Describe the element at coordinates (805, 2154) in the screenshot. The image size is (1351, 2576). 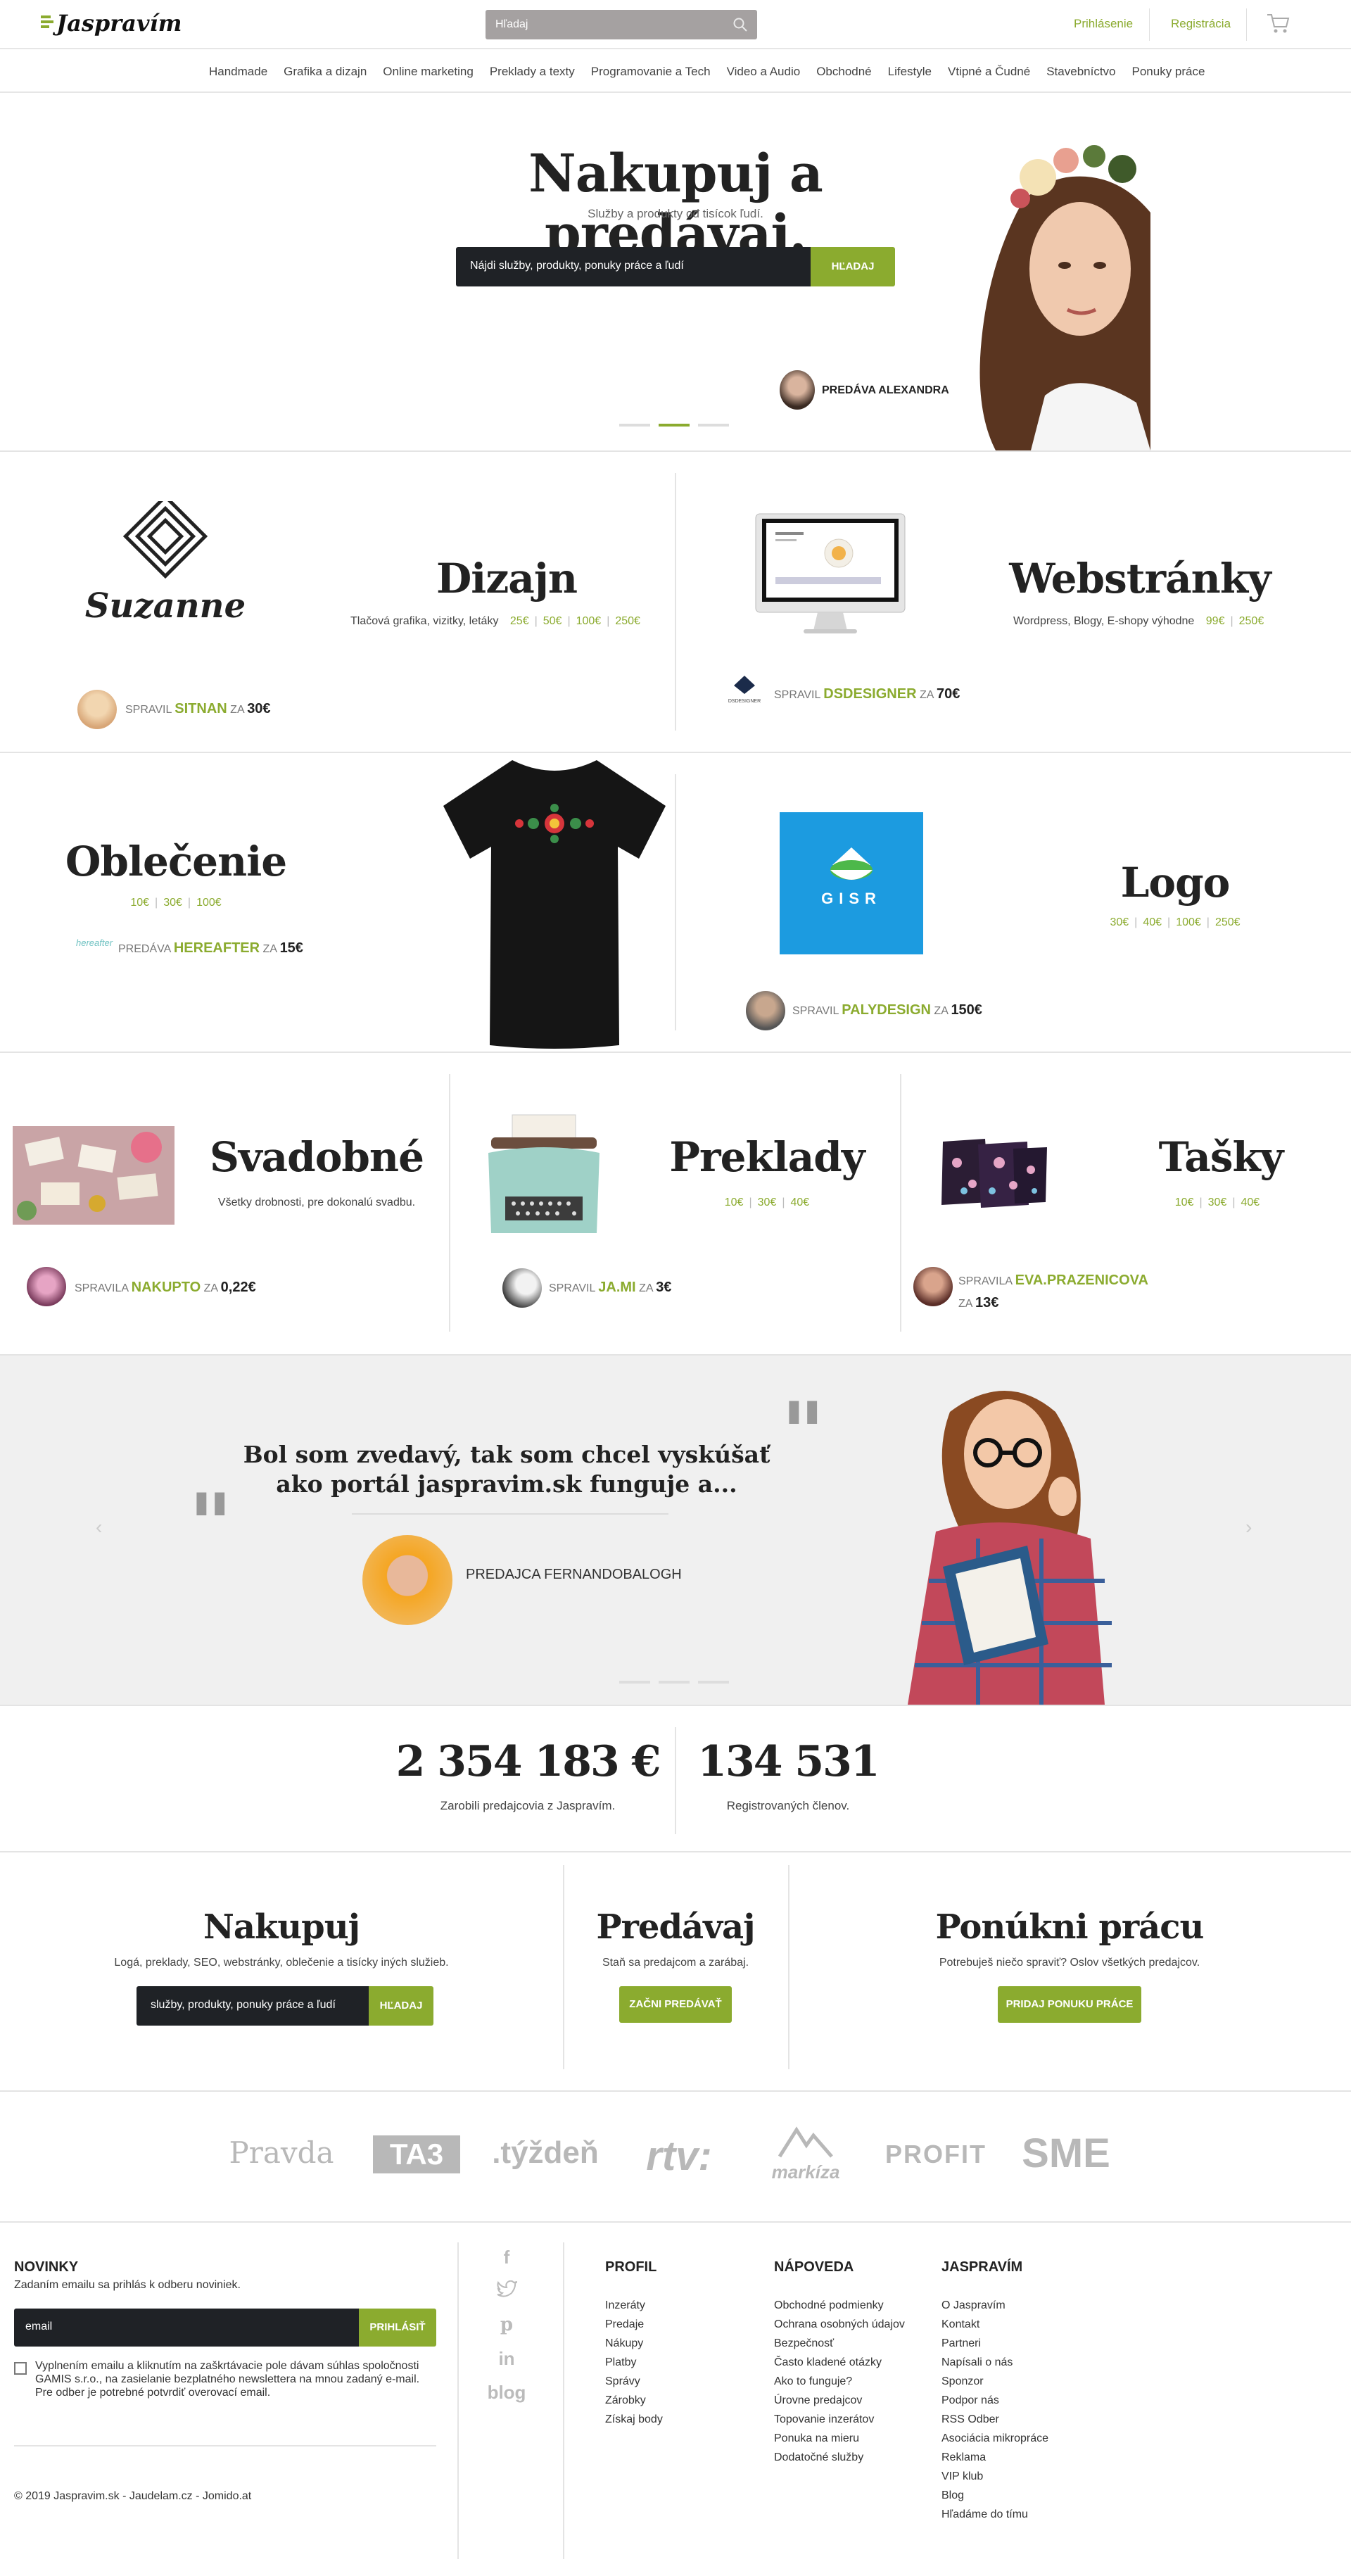
I see `press-logo-markiza: markíza` at that location.